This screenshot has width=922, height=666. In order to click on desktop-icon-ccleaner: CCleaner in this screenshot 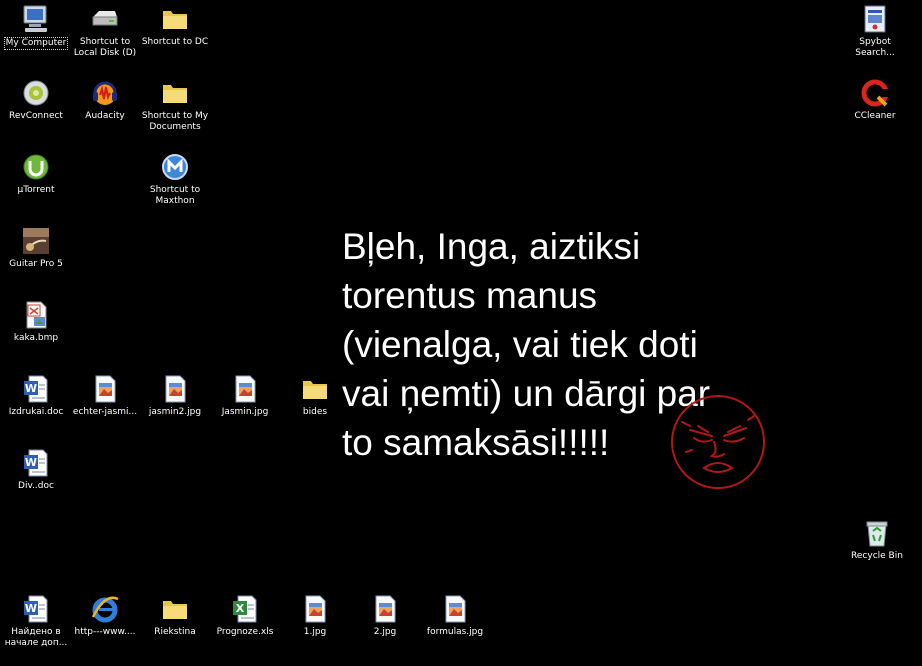, I will do `click(875, 99)`.